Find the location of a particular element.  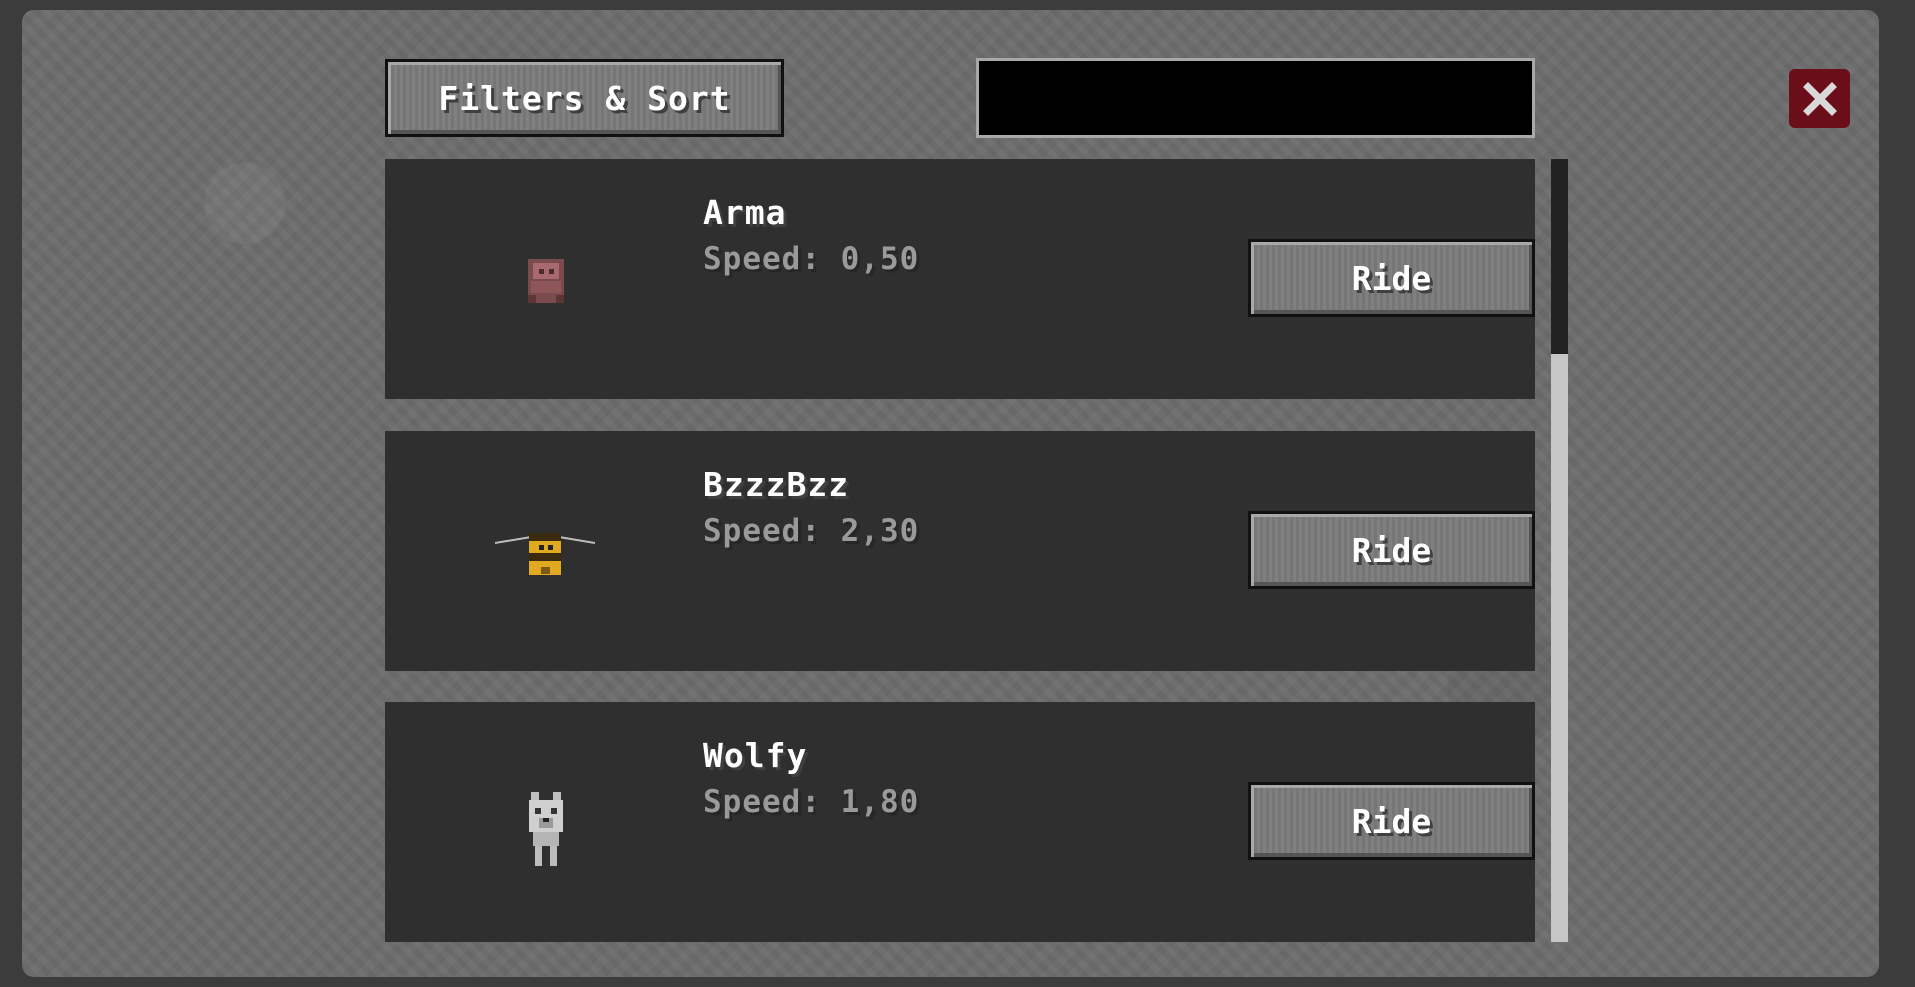

scrollbar is located at coordinates (1559, 550).